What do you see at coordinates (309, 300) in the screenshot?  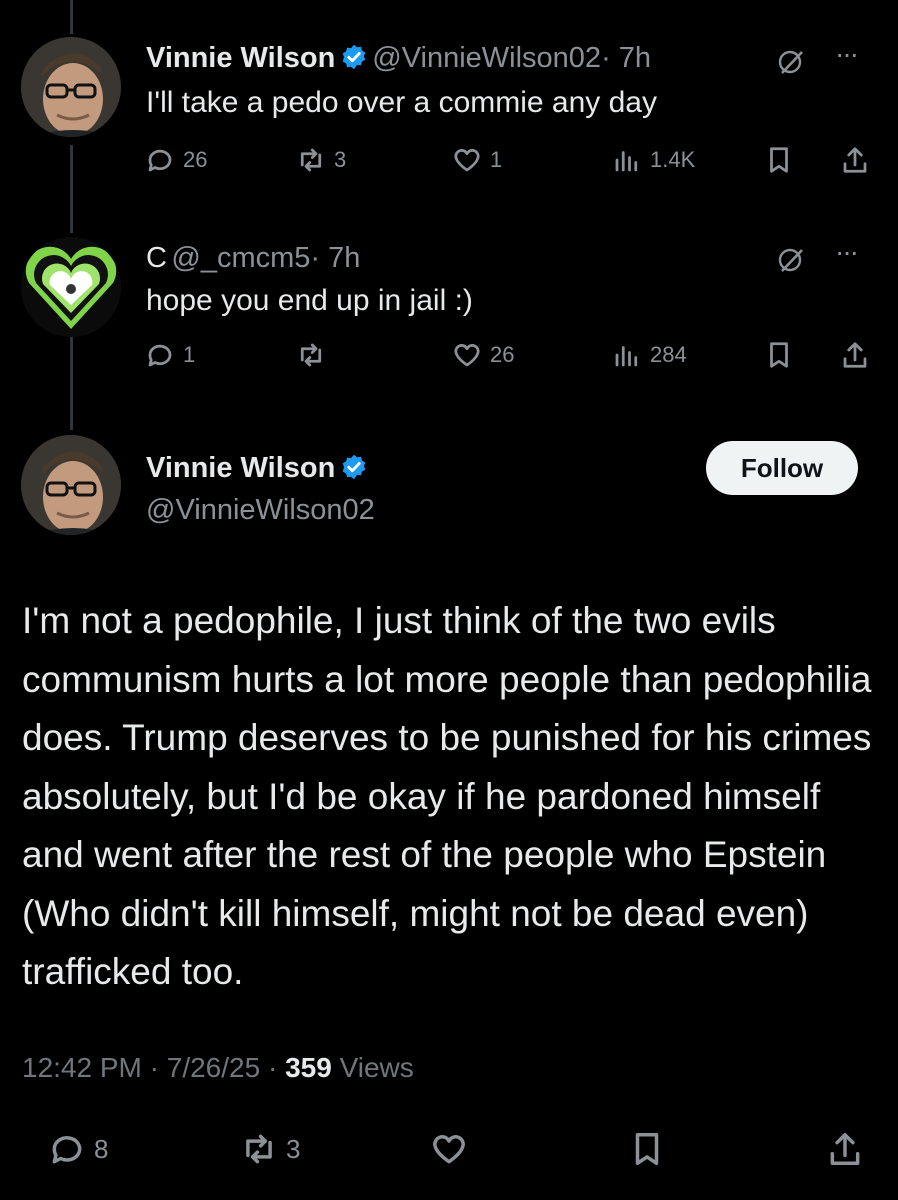 I see `tweet-text: hope you end up in jail :)` at bounding box center [309, 300].